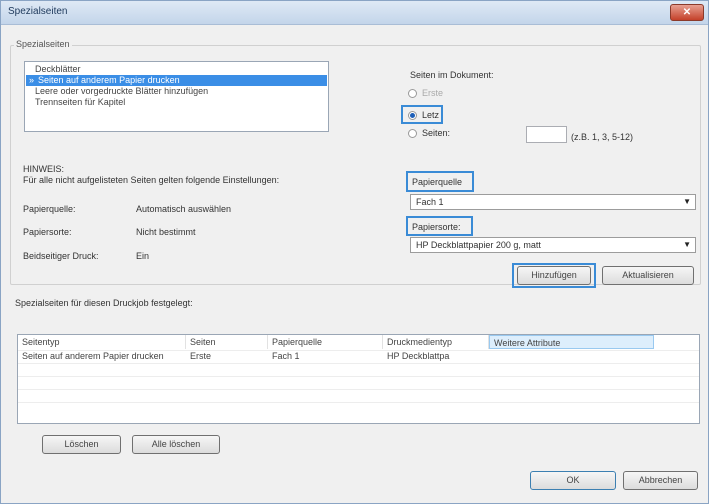  What do you see at coordinates (284, 356) in the screenshot?
I see `table-cell: Fach 1` at bounding box center [284, 356].